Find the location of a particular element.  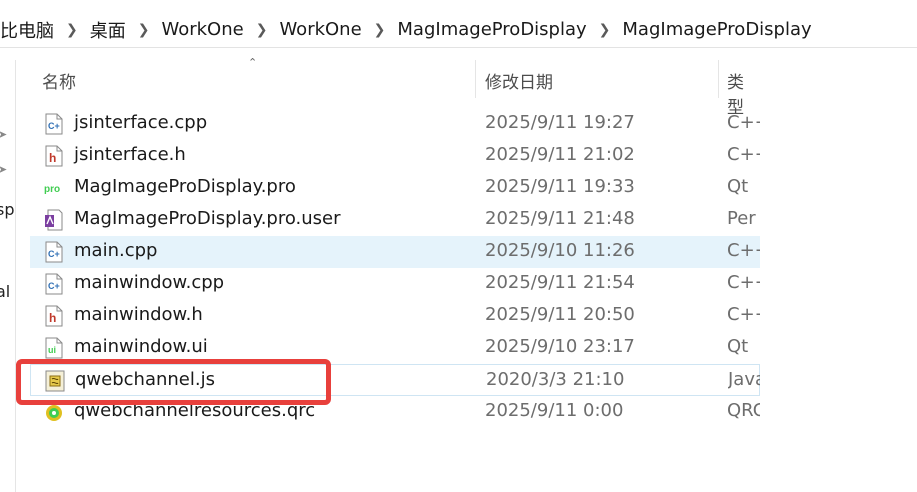

file-name: qwebchannelresources.qrc is located at coordinates (195, 410).